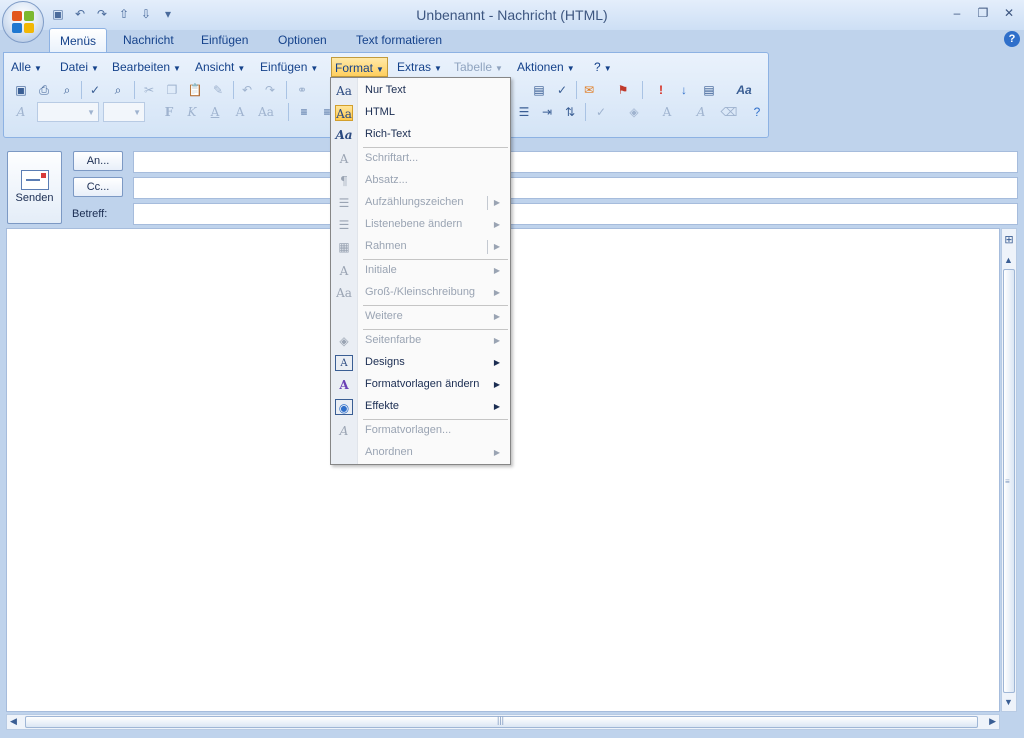 The width and height of the screenshot is (1024, 738). I want to click on scroll-left-icon: ◀, so click(13, 721).